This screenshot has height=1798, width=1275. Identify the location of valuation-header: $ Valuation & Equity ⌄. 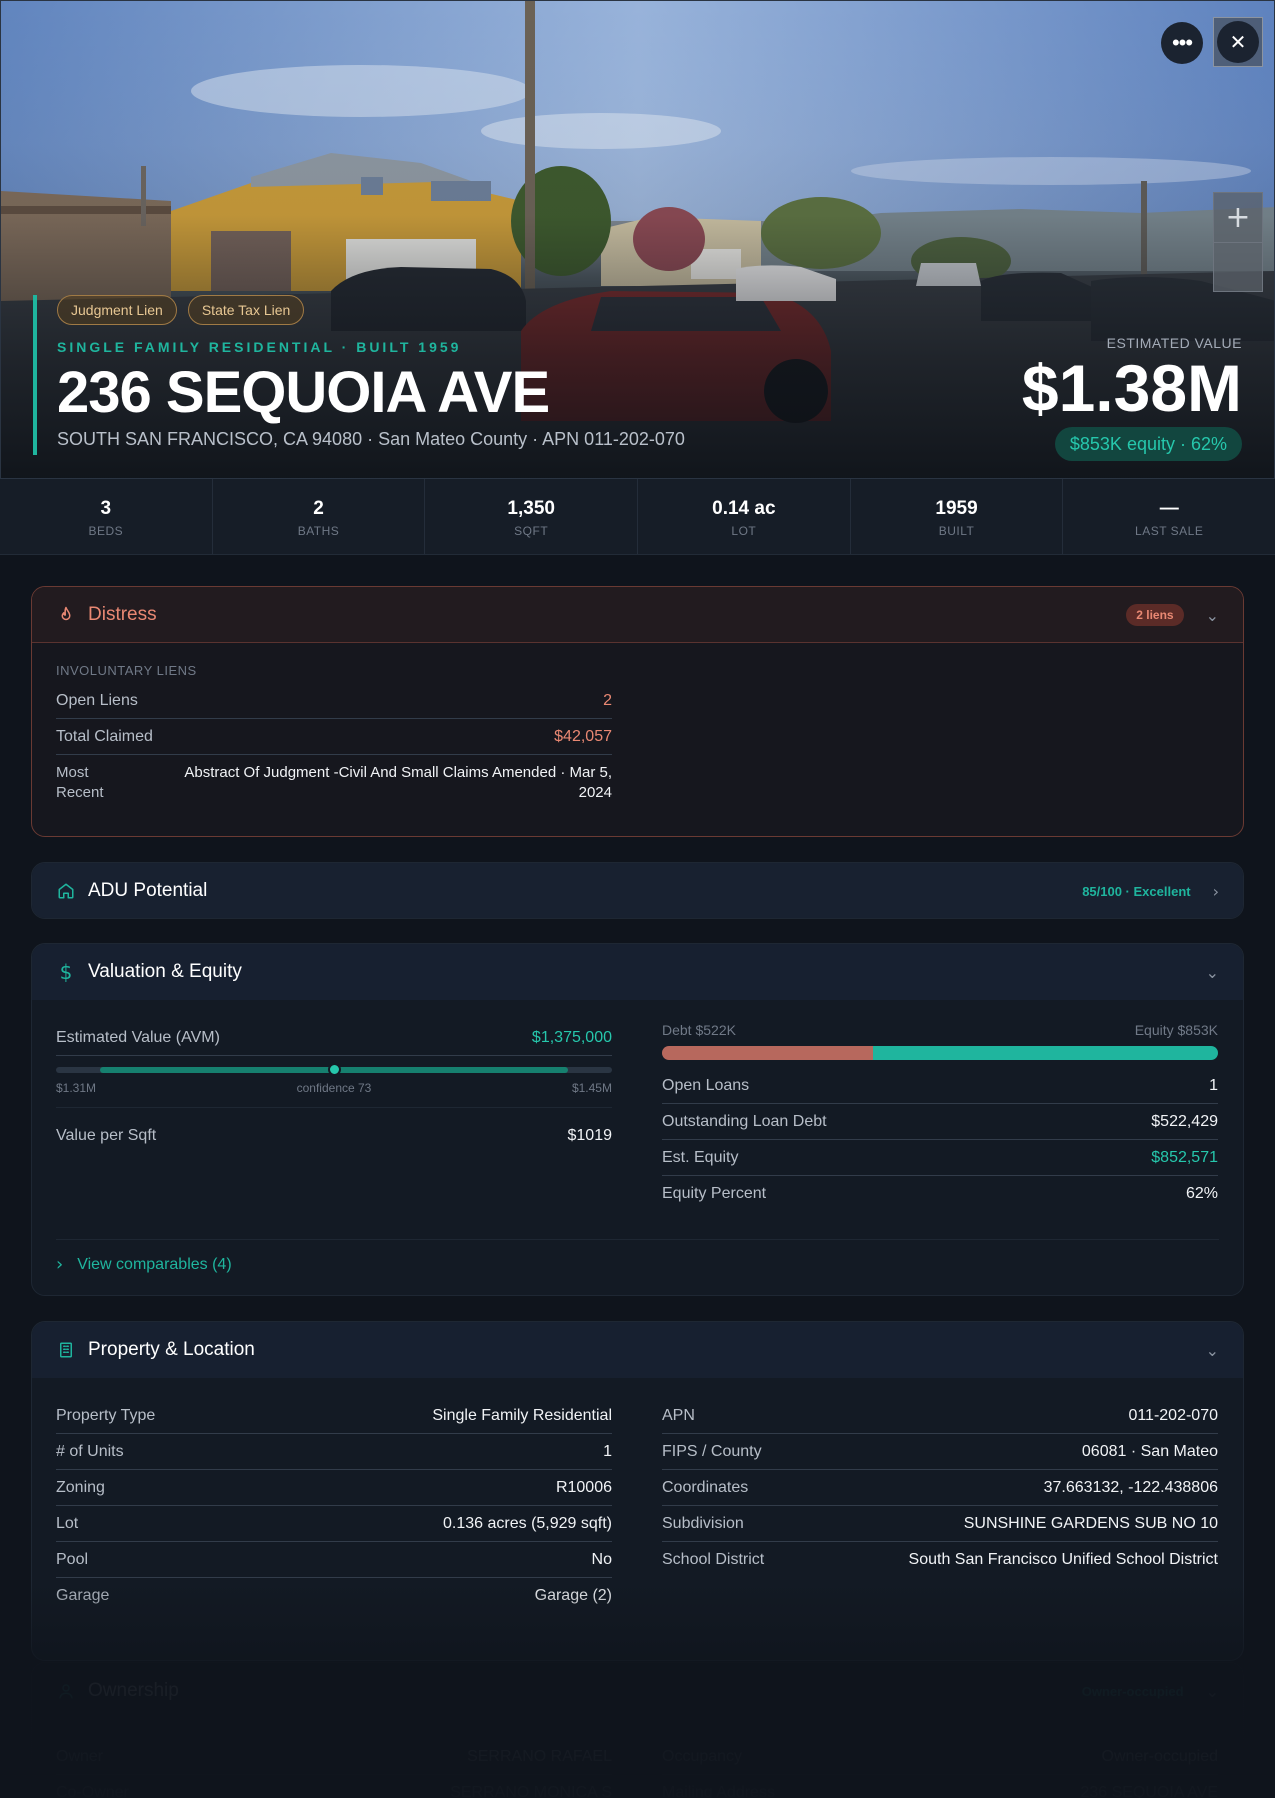
(637, 972).